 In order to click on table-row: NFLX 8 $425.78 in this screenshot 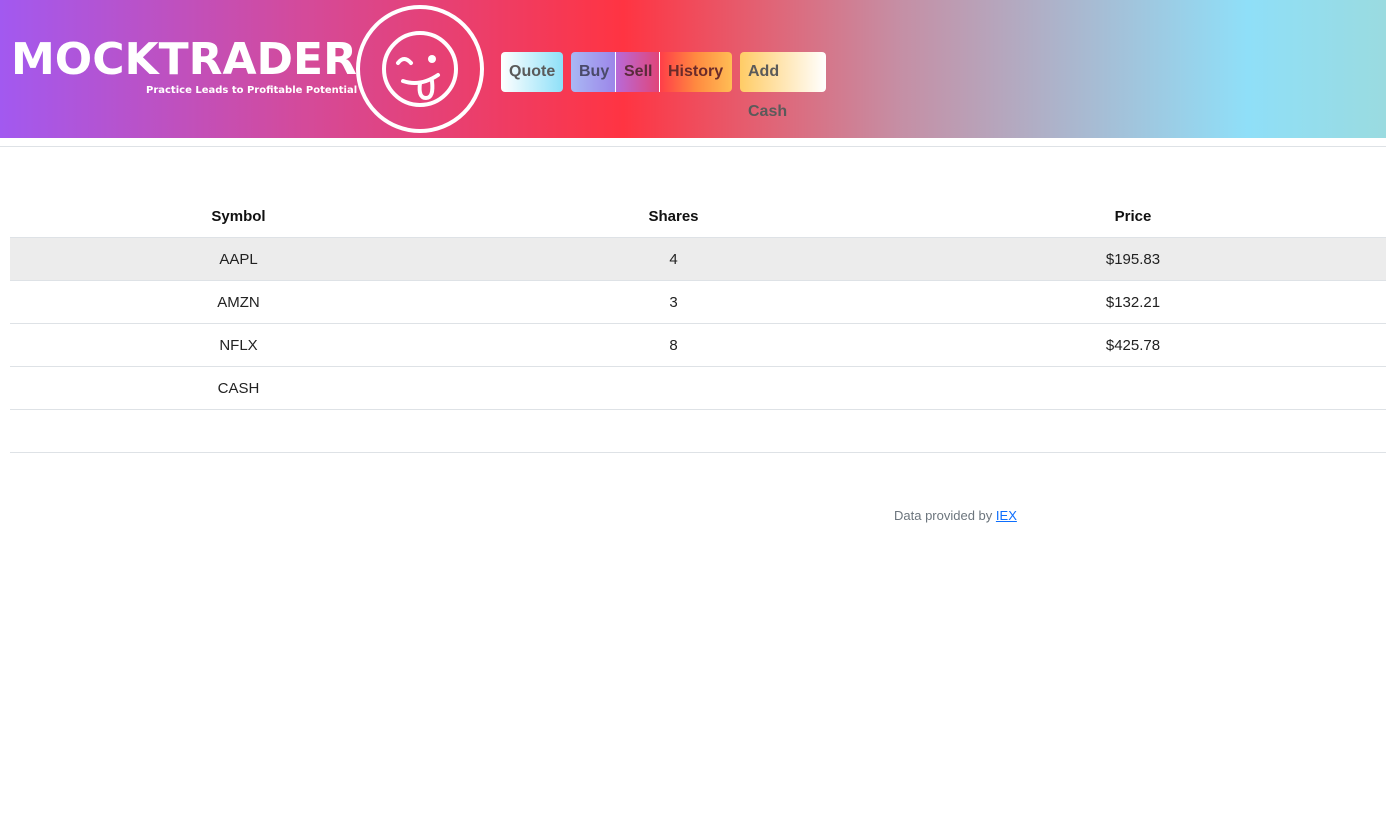, I will do `click(698, 345)`.